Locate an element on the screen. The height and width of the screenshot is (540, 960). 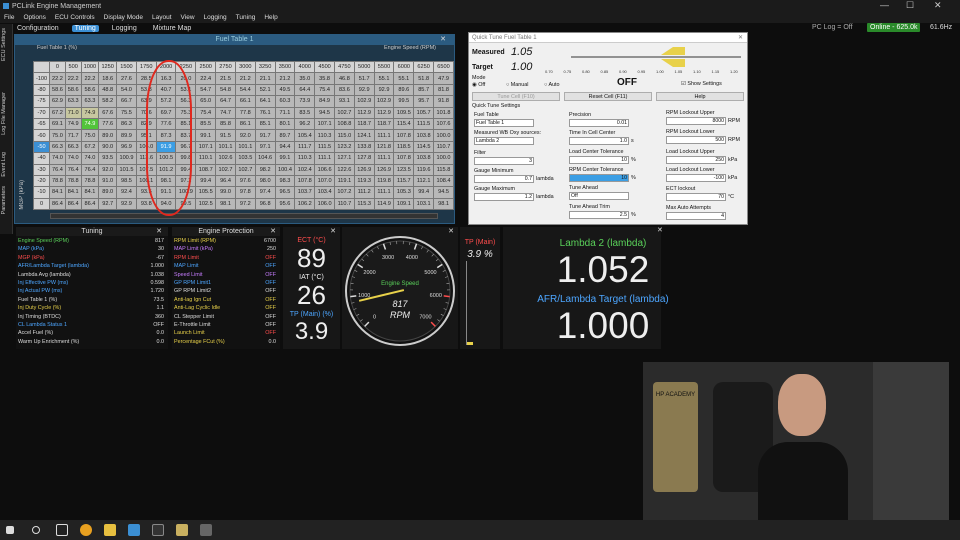
fuel-cell: 103.4 is located at coordinates (324, 192).